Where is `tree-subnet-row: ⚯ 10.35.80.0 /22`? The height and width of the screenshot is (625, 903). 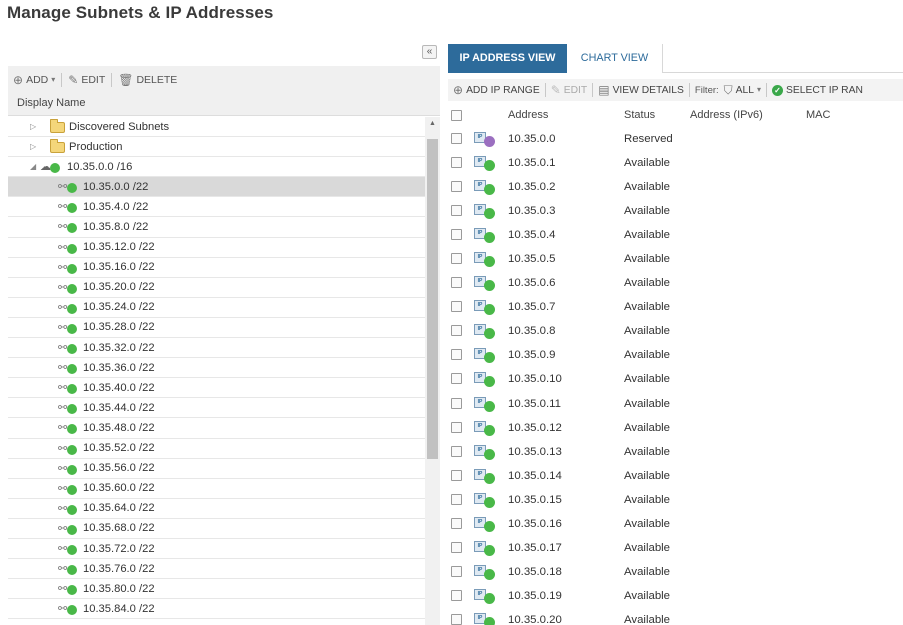 tree-subnet-row: ⚯ 10.35.80.0 /22 is located at coordinates (216, 589).